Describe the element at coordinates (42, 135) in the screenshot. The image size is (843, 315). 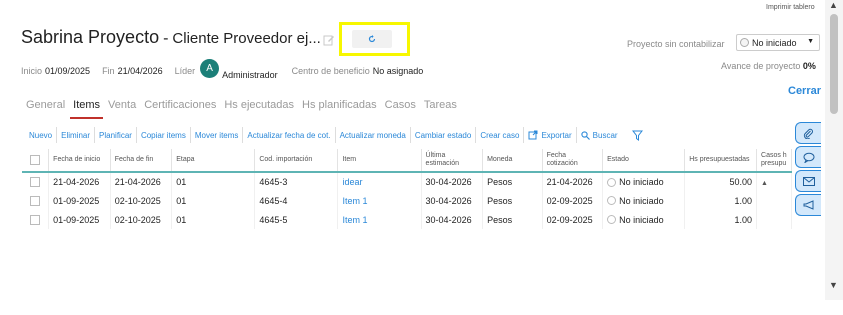
I see `new-button: Nuevo` at that location.